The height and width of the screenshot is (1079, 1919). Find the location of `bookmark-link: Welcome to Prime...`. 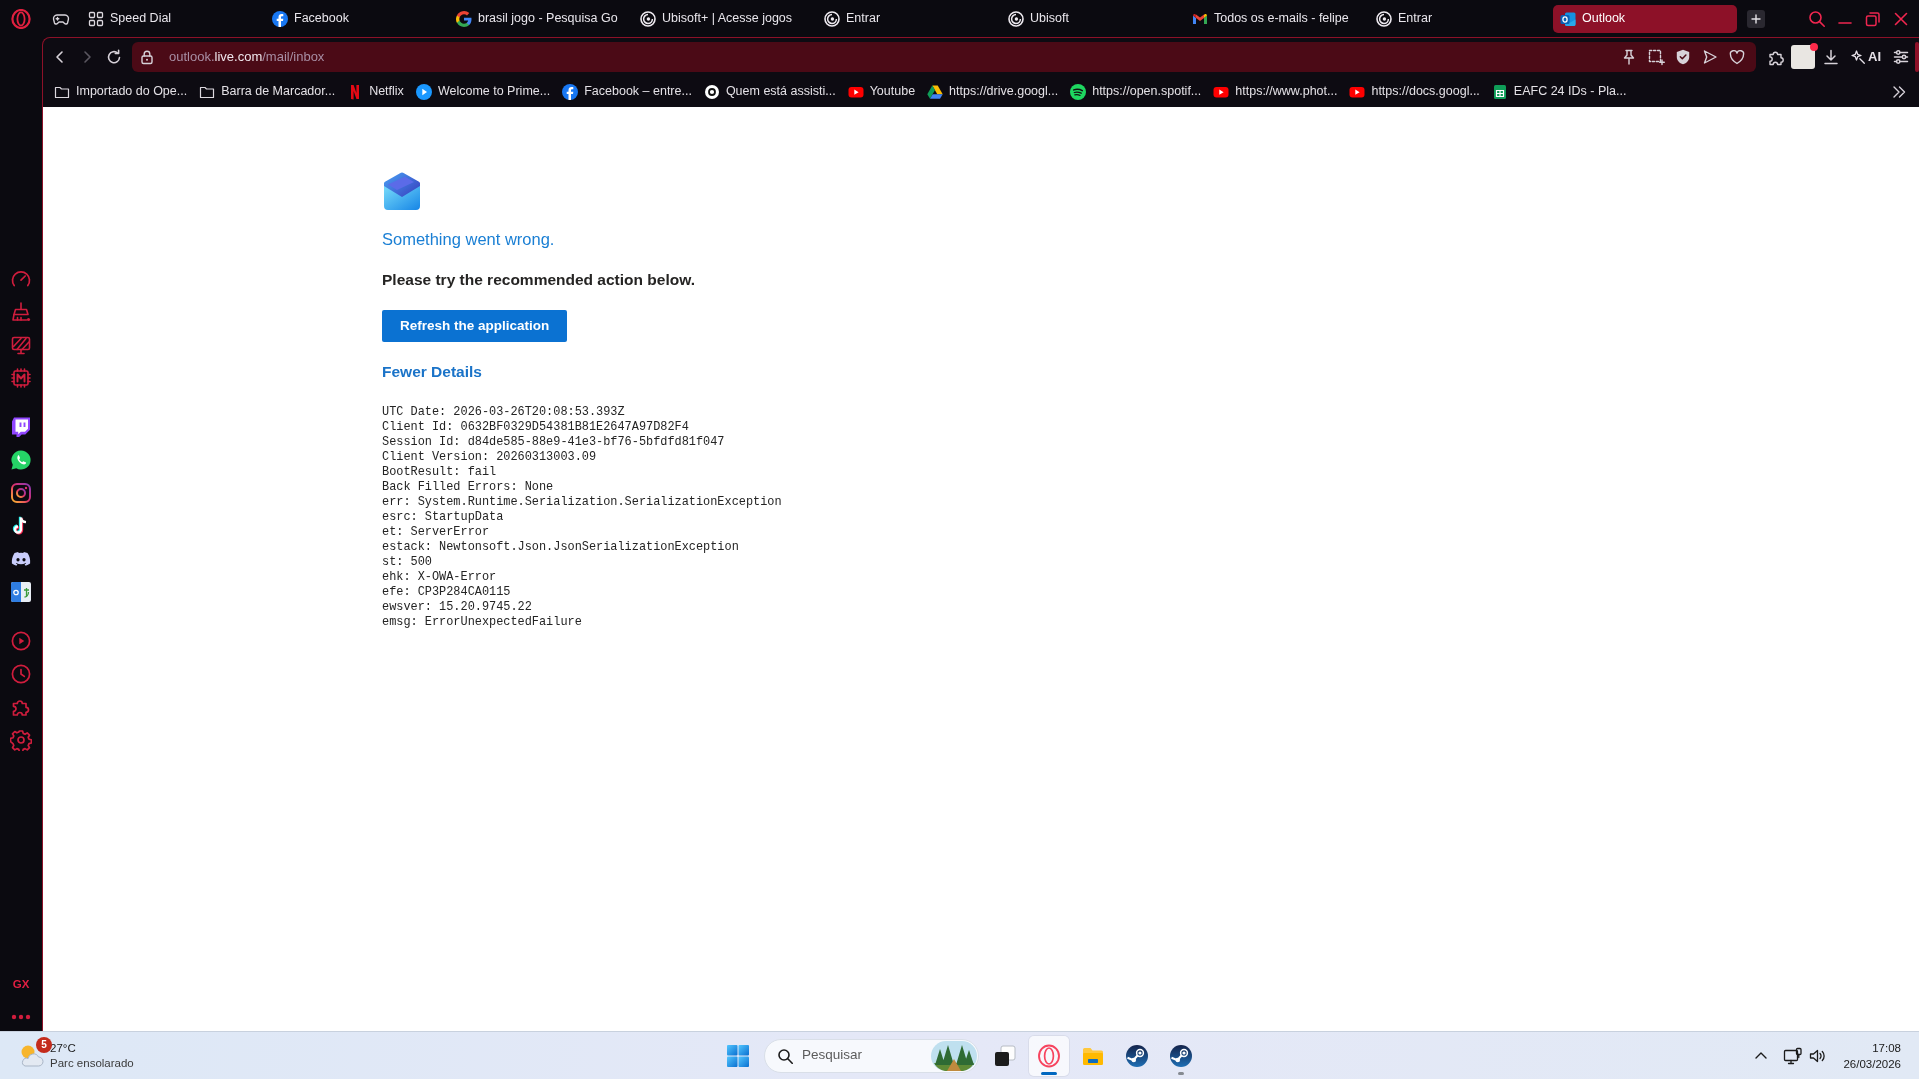

bookmark-link: Welcome to Prime... is located at coordinates (483, 91).